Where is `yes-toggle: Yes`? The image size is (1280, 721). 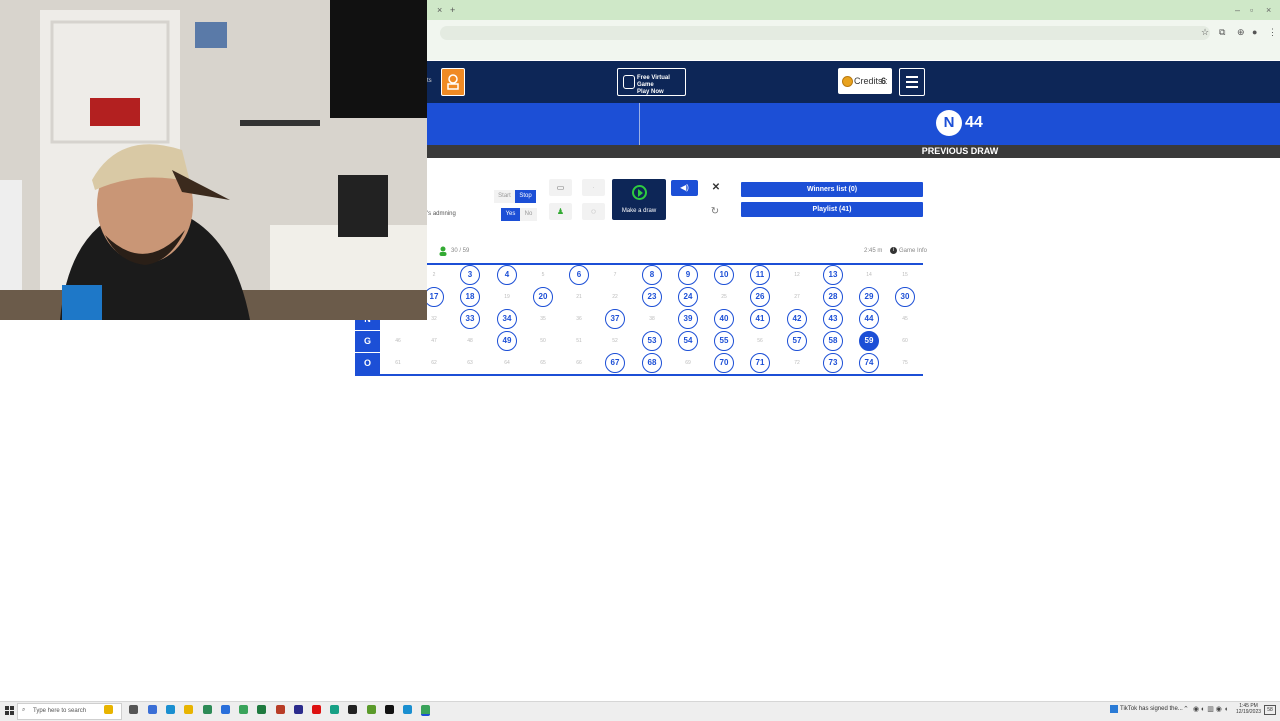
yes-toggle: Yes is located at coordinates (510, 214).